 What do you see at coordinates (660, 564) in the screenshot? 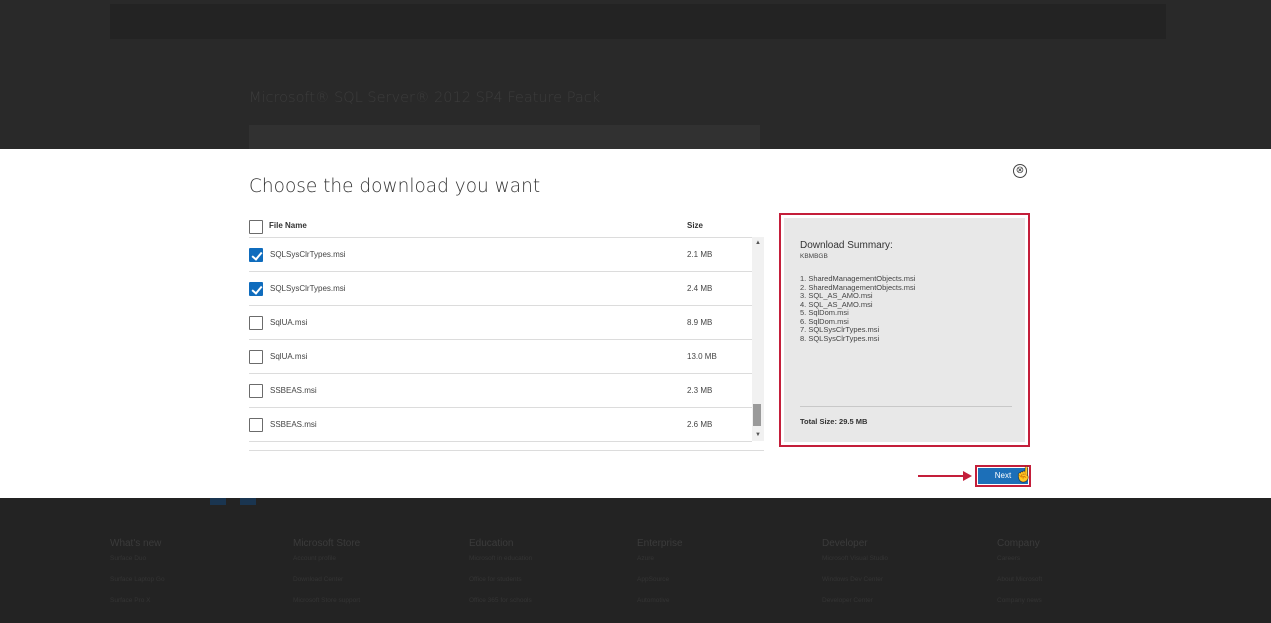
I see `footer-link: Azure` at bounding box center [660, 564].